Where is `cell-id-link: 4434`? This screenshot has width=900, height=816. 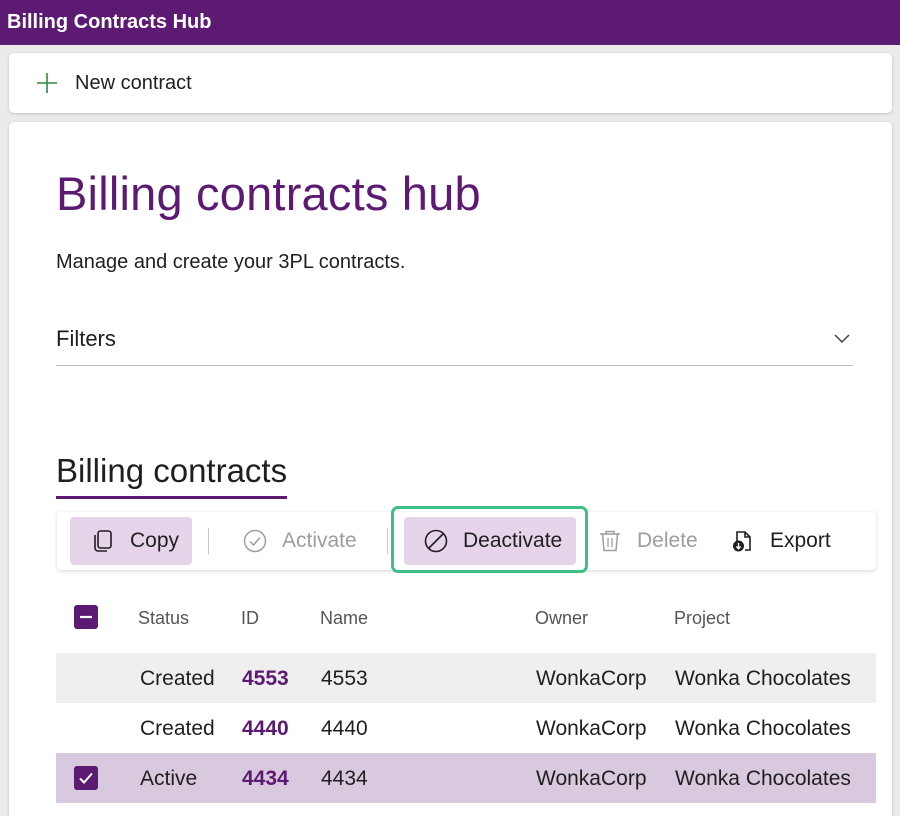 cell-id-link: 4434 is located at coordinates (265, 779).